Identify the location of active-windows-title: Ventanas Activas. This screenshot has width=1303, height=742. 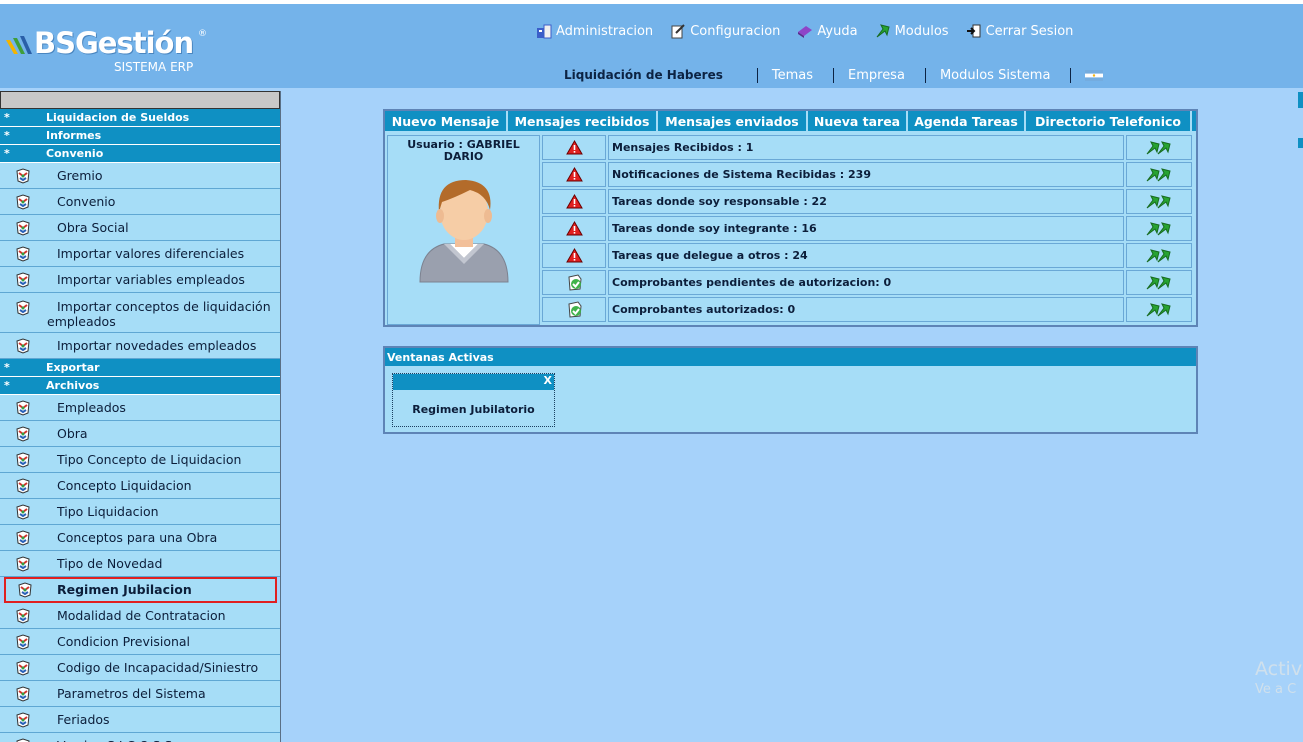
(790, 357).